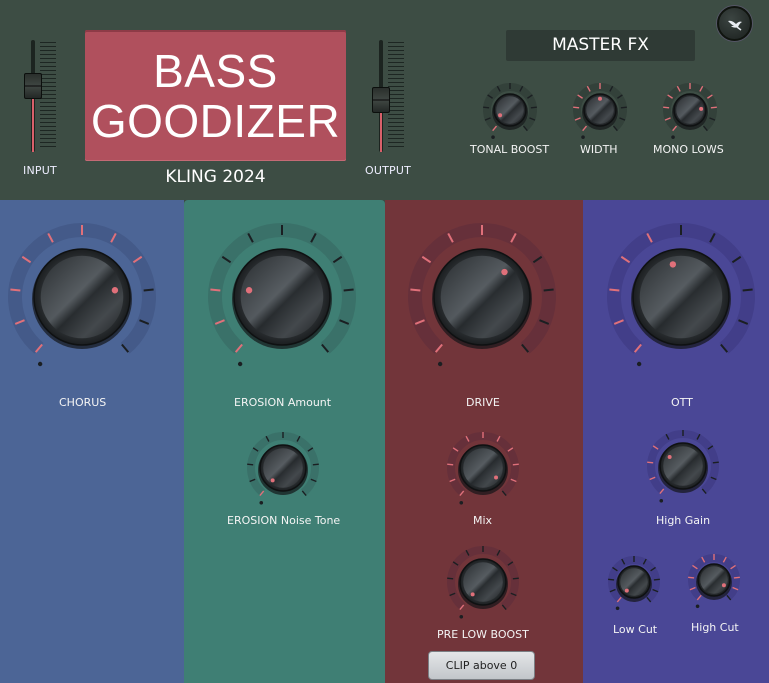  What do you see at coordinates (483, 520) in the screenshot?
I see `mix-label: Mix` at bounding box center [483, 520].